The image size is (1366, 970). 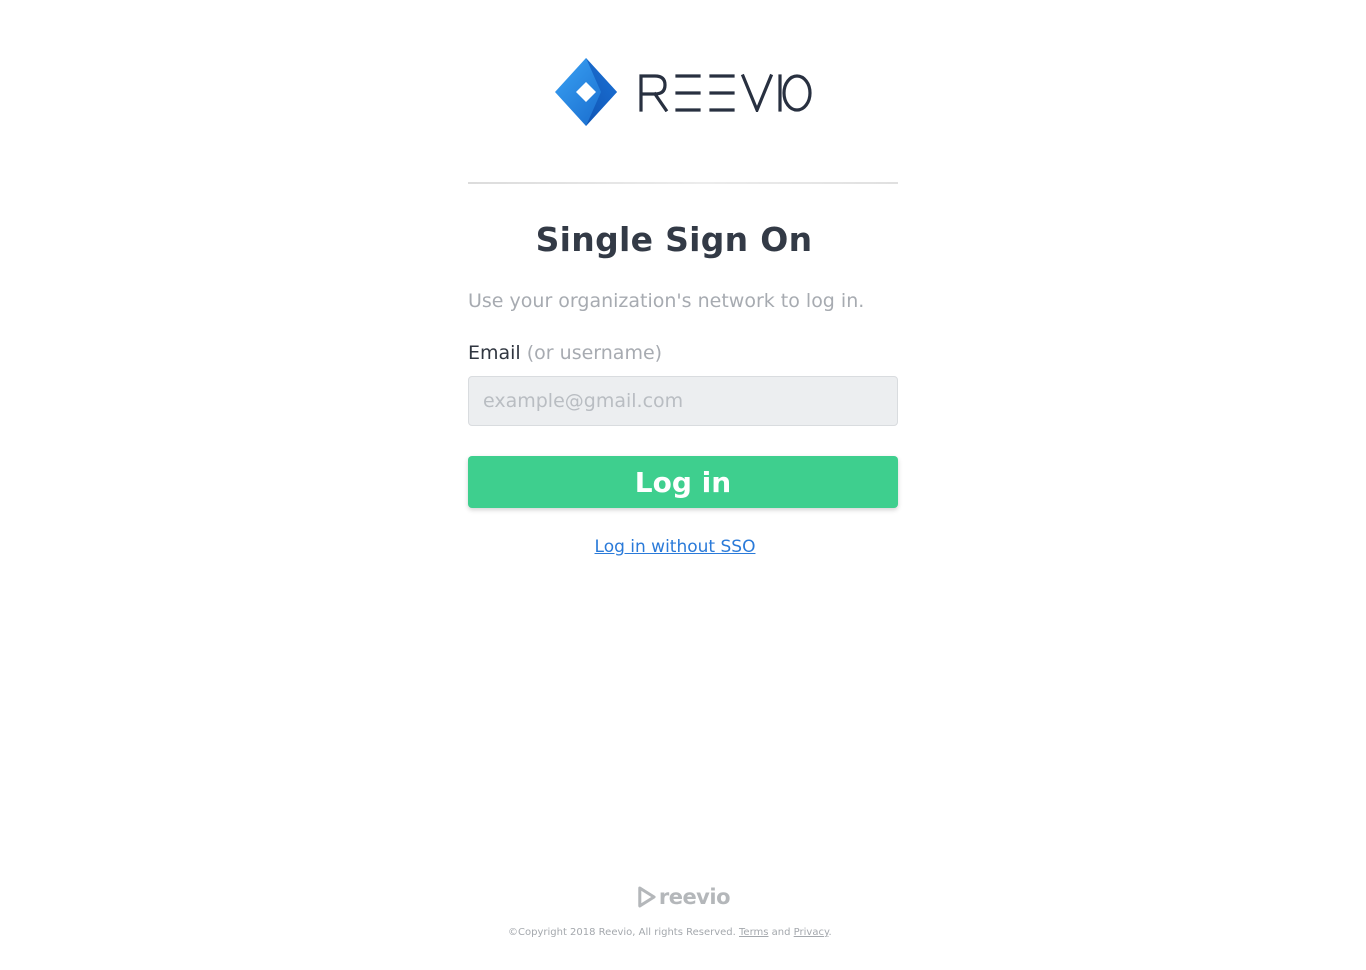 What do you see at coordinates (586, 92) in the screenshot?
I see `diamond-logo-icon` at bounding box center [586, 92].